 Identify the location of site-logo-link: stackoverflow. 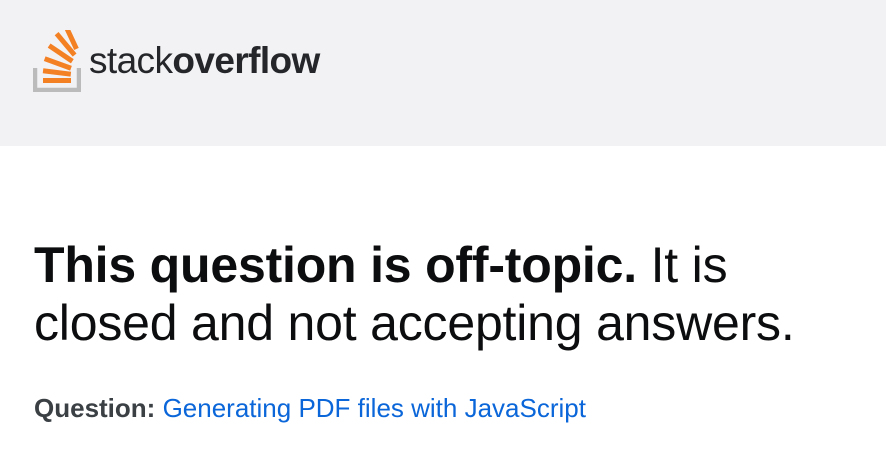
(176, 61).